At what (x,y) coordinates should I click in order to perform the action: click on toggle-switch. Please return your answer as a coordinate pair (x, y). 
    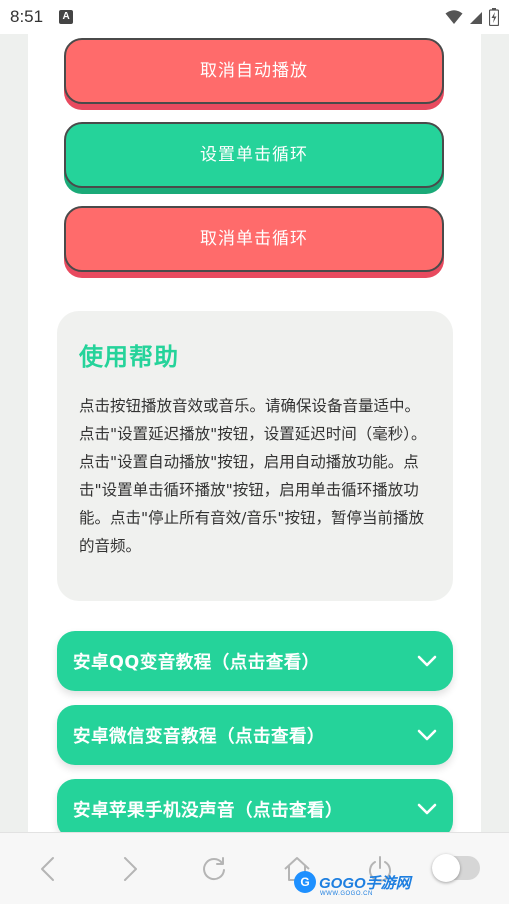
    Looking at the image, I should click on (456, 868).